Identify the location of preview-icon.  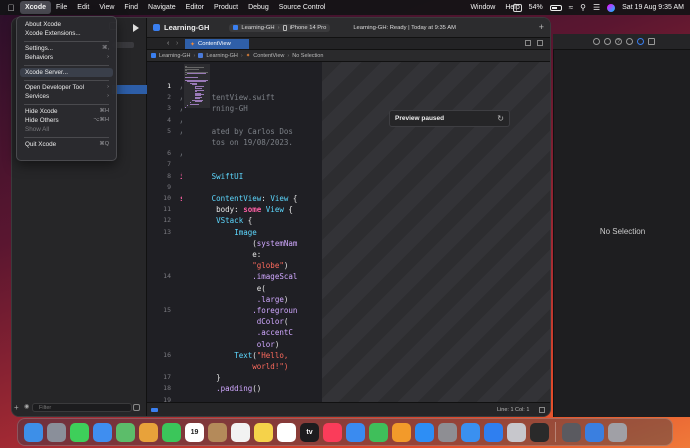
(516, 432).